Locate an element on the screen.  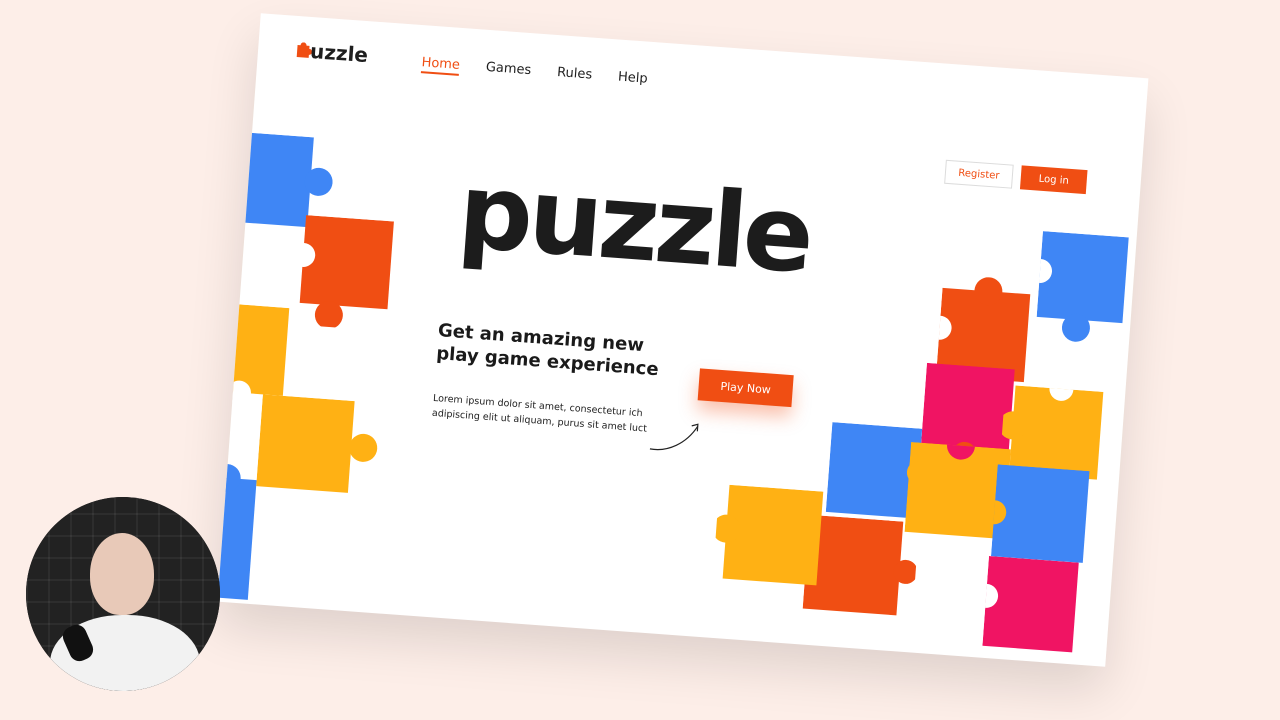
play-now-button: Play Now is located at coordinates (745, 388).